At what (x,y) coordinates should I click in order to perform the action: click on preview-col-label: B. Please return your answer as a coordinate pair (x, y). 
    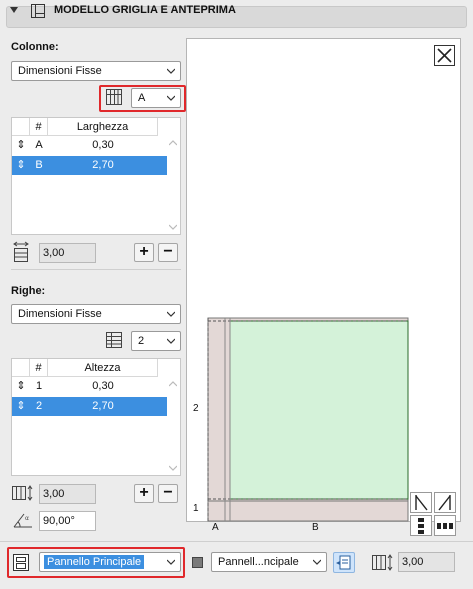
    Looking at the image, I should click on (315, 527).